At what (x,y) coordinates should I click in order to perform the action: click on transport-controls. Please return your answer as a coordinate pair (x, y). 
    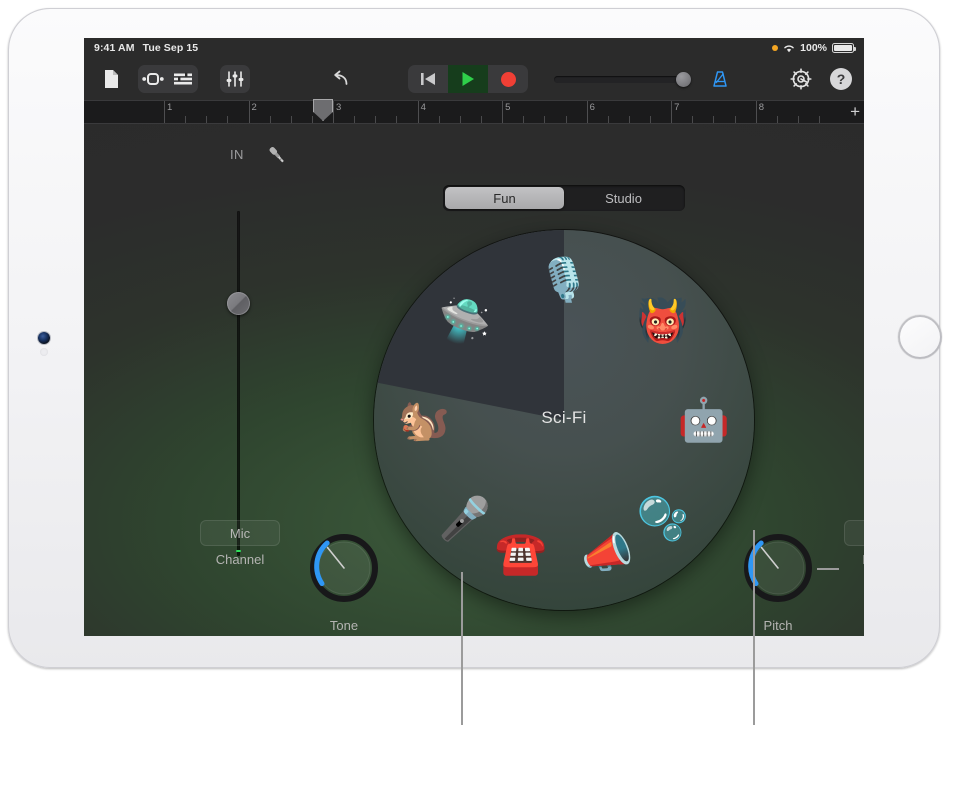
    Looking at the image, I should click on (468, 79).